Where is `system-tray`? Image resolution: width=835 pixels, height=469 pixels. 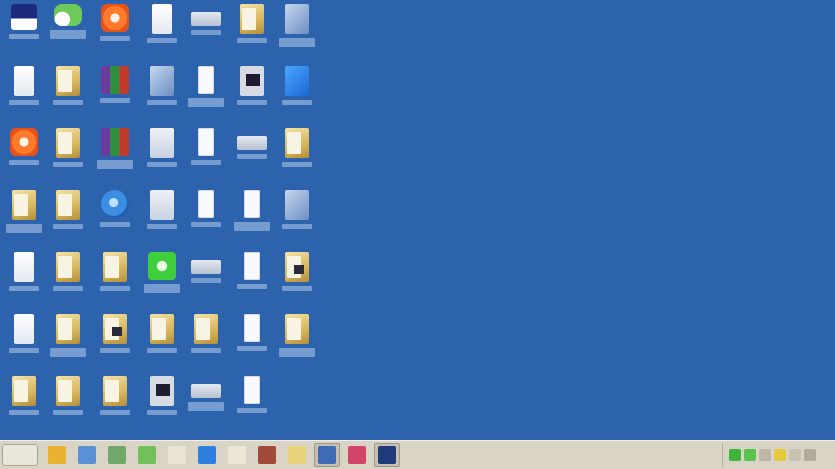
system-tray is located at coordinates (776, 455).